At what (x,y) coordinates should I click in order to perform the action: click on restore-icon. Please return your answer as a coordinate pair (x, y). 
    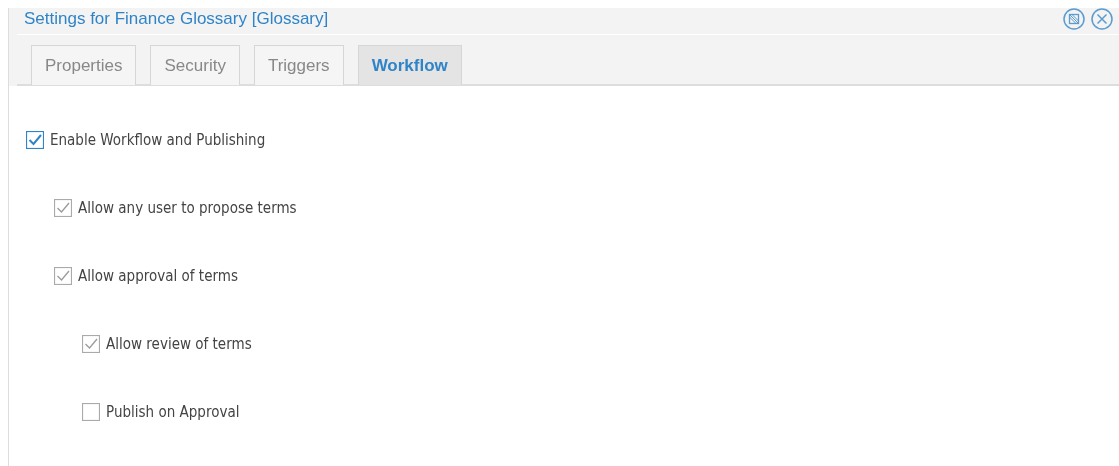
    Looking at the image, I should click on (1074, 19).